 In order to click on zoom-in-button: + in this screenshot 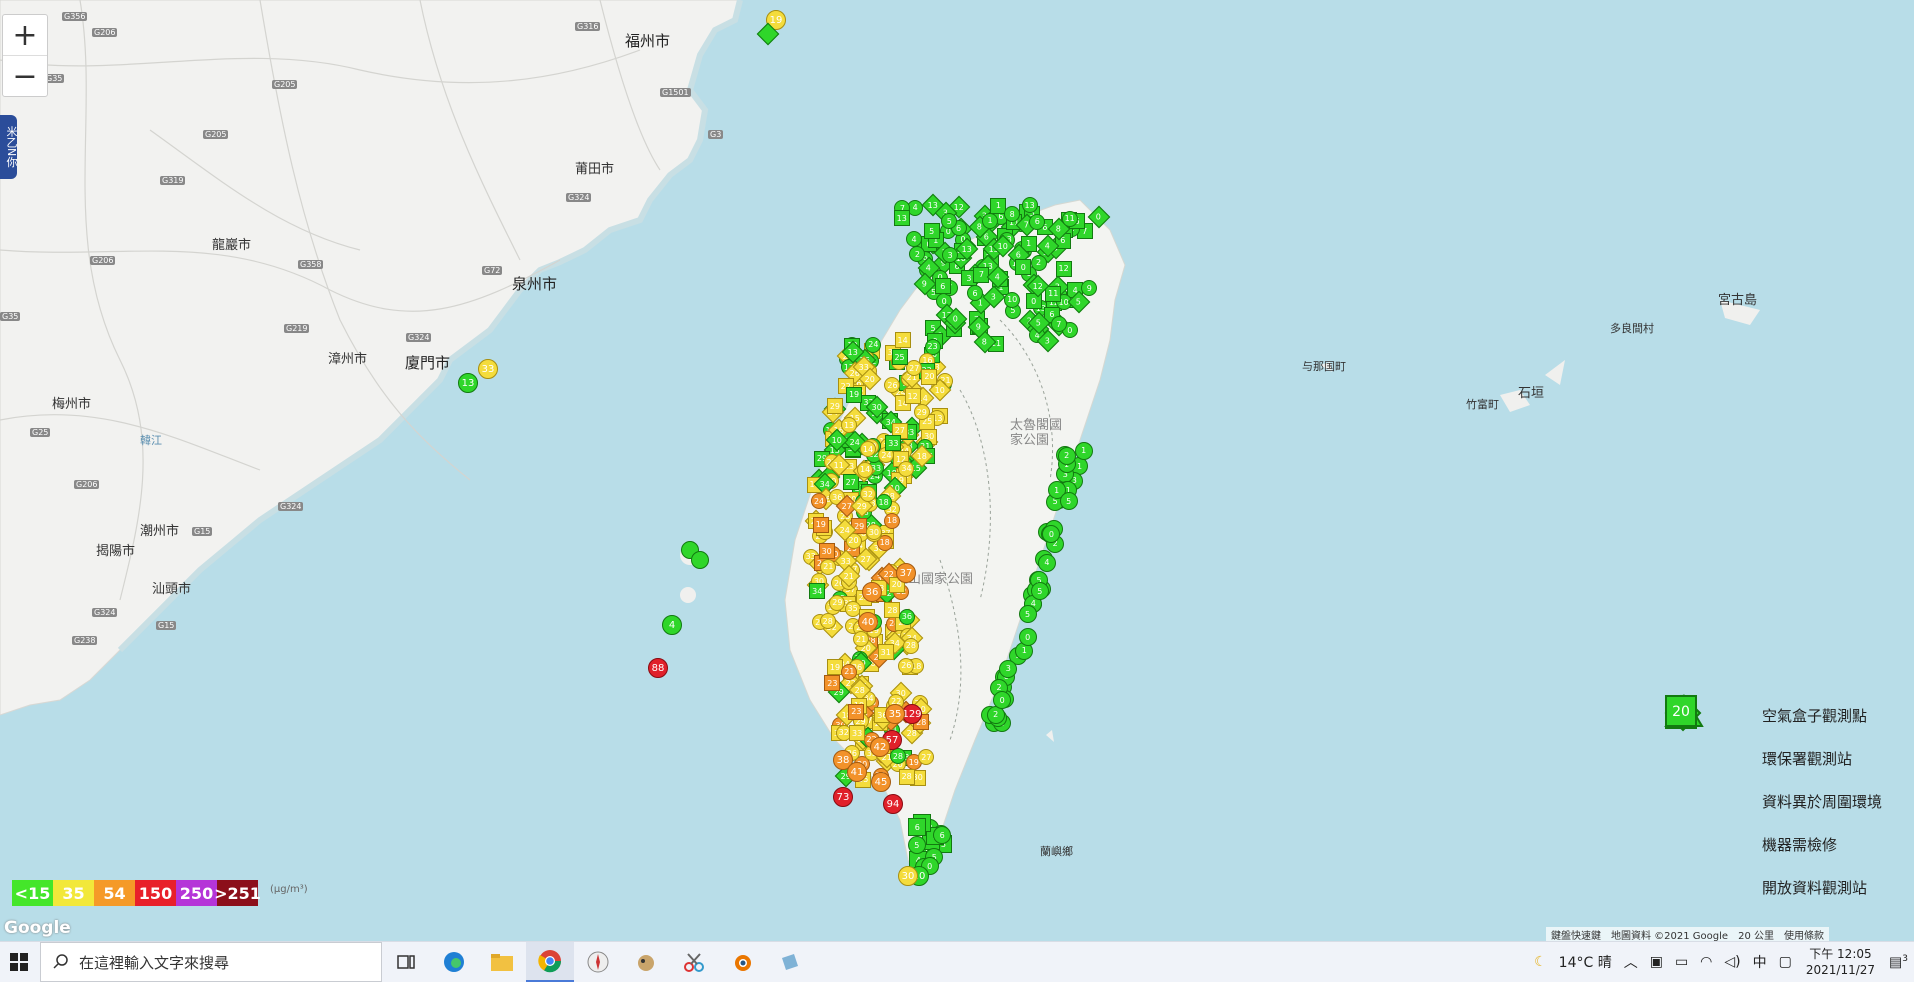, I will do `click(25, 35)`.